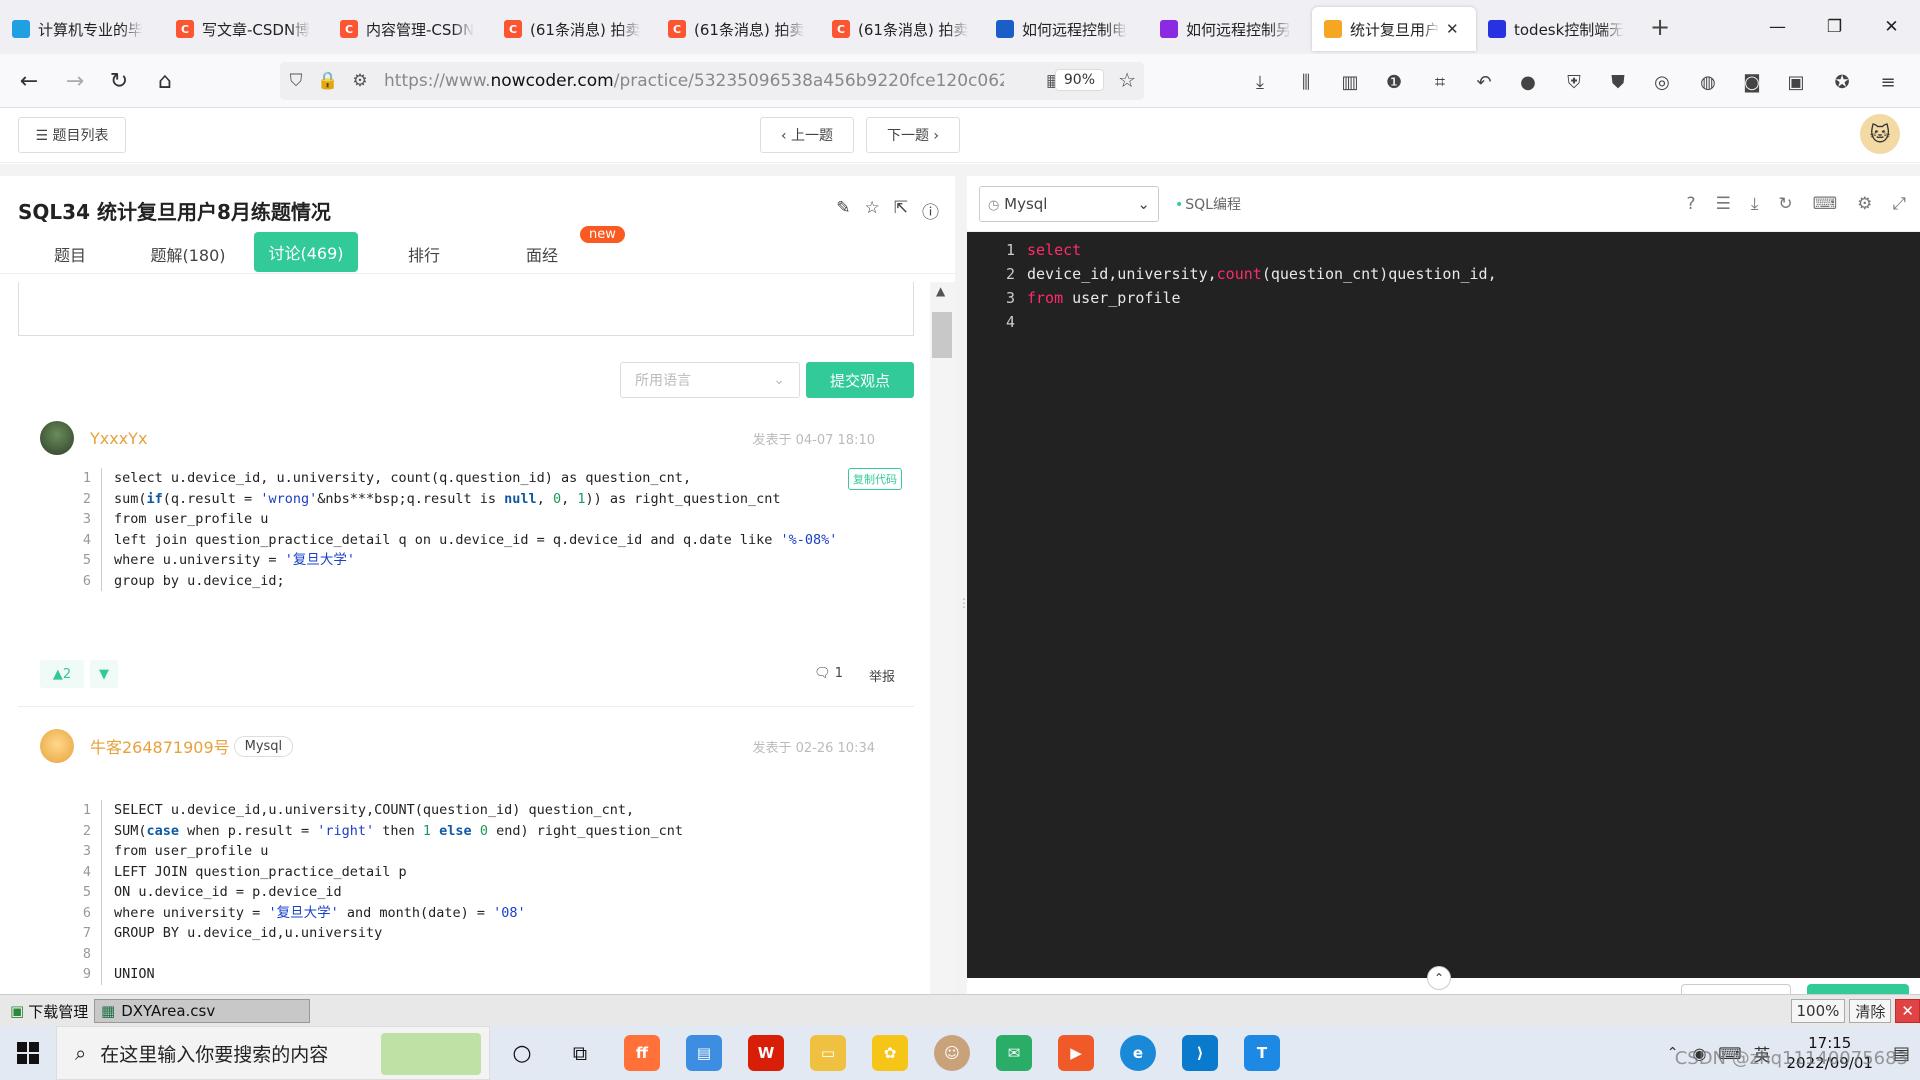  I want to click on editor-line: 4, so click(1443, 322).